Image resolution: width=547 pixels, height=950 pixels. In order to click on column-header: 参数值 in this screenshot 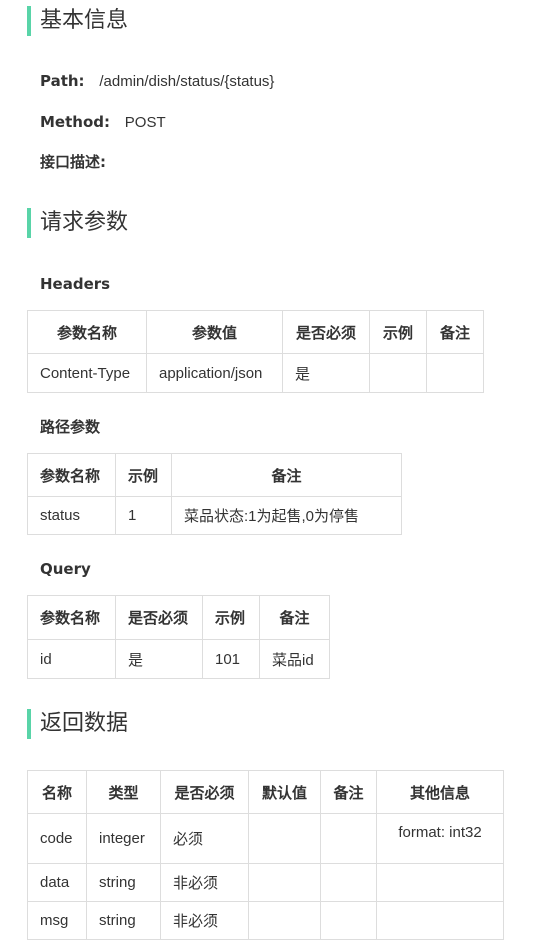, I will do `click(214, 332)`.